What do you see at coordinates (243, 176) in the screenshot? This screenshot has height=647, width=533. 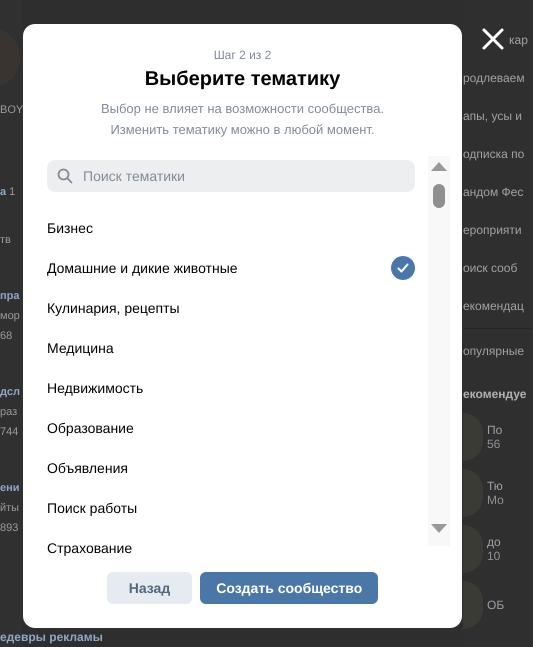 I see `search-field: Поиск тематики` at bounding box center [243, 176].